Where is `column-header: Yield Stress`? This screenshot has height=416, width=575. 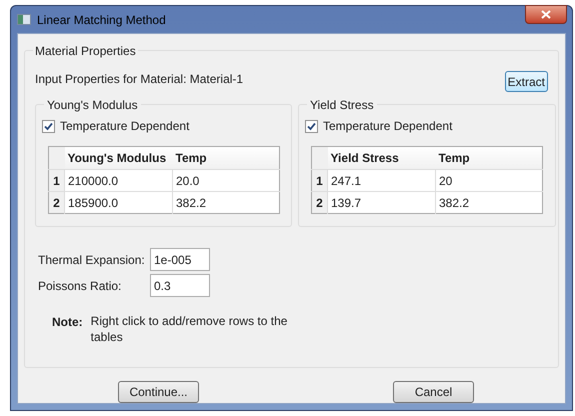
column-header: Yield Stress is located at coordinates (364, 158).